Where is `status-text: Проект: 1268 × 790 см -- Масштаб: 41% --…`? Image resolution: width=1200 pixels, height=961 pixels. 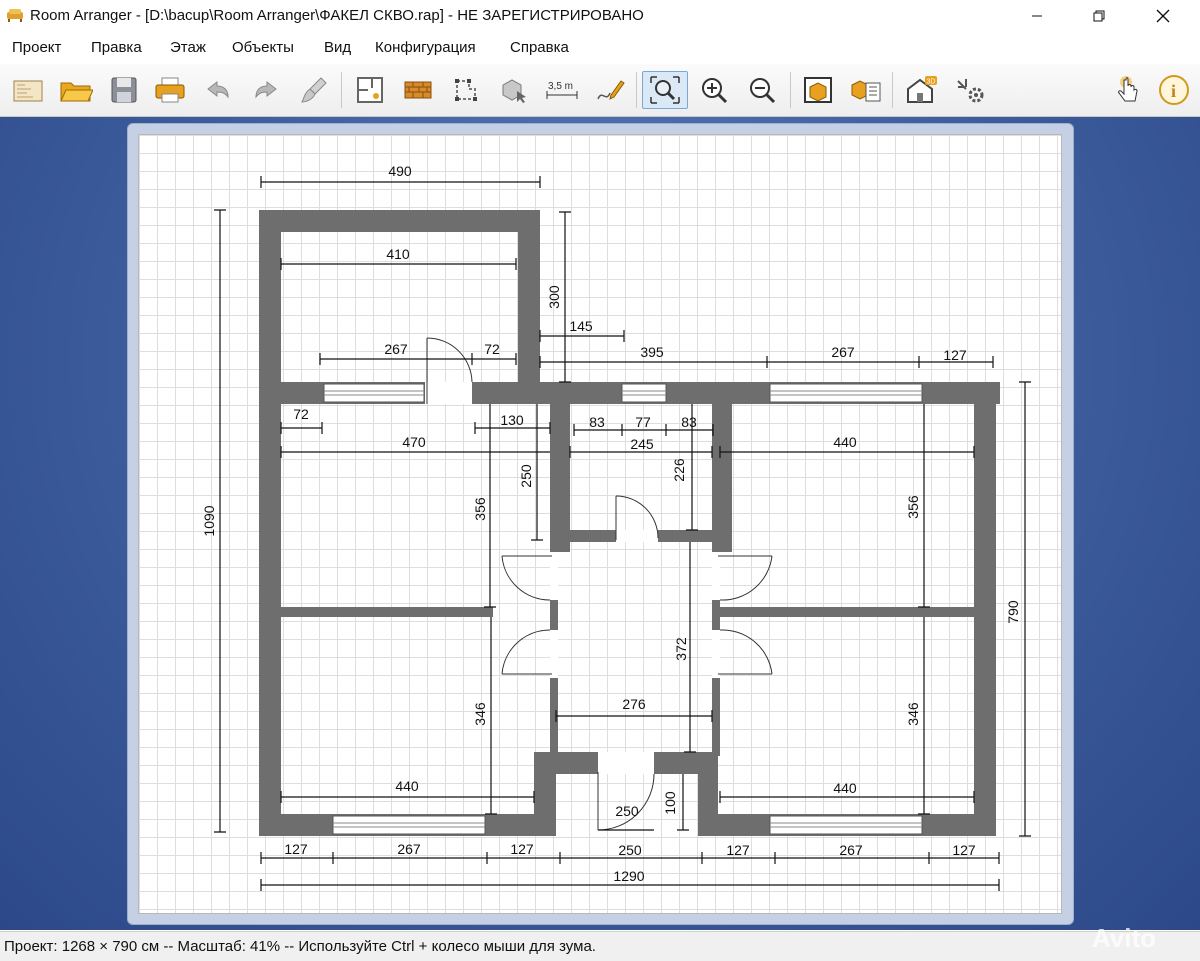
status-text: Проект: 1268 × 790 см -- Масштаб: 41% --… is located at coordinates (300, 946).